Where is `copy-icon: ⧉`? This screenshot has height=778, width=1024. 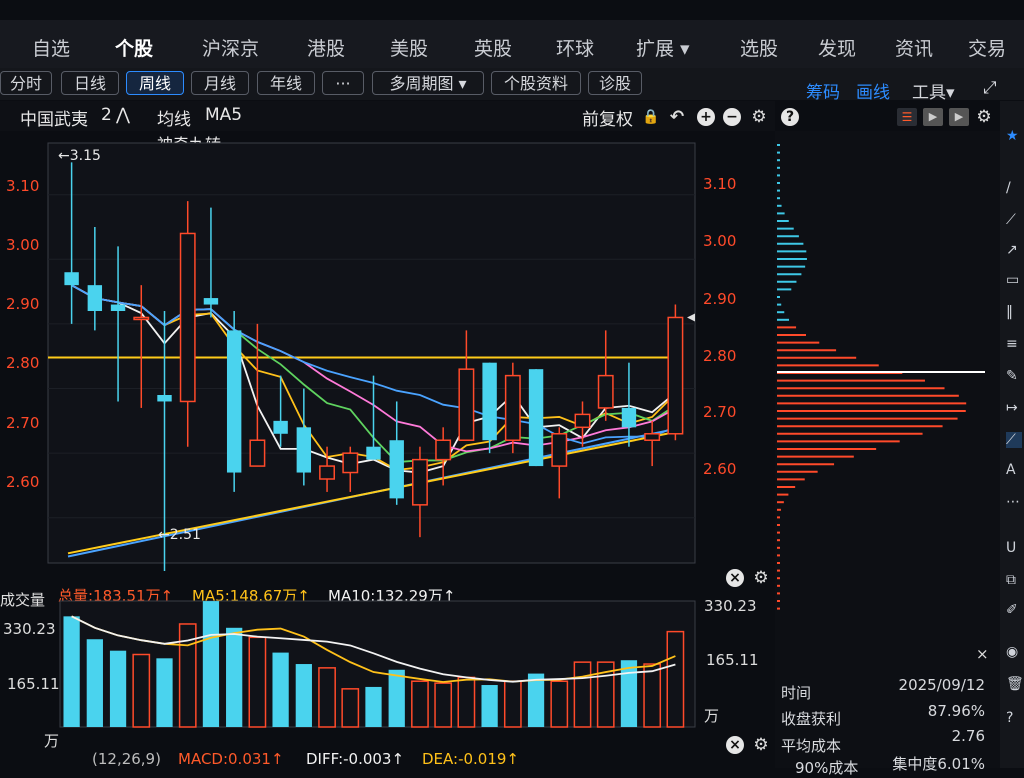 copy-icon: ⧉ is located at coordinates (1014, 580).